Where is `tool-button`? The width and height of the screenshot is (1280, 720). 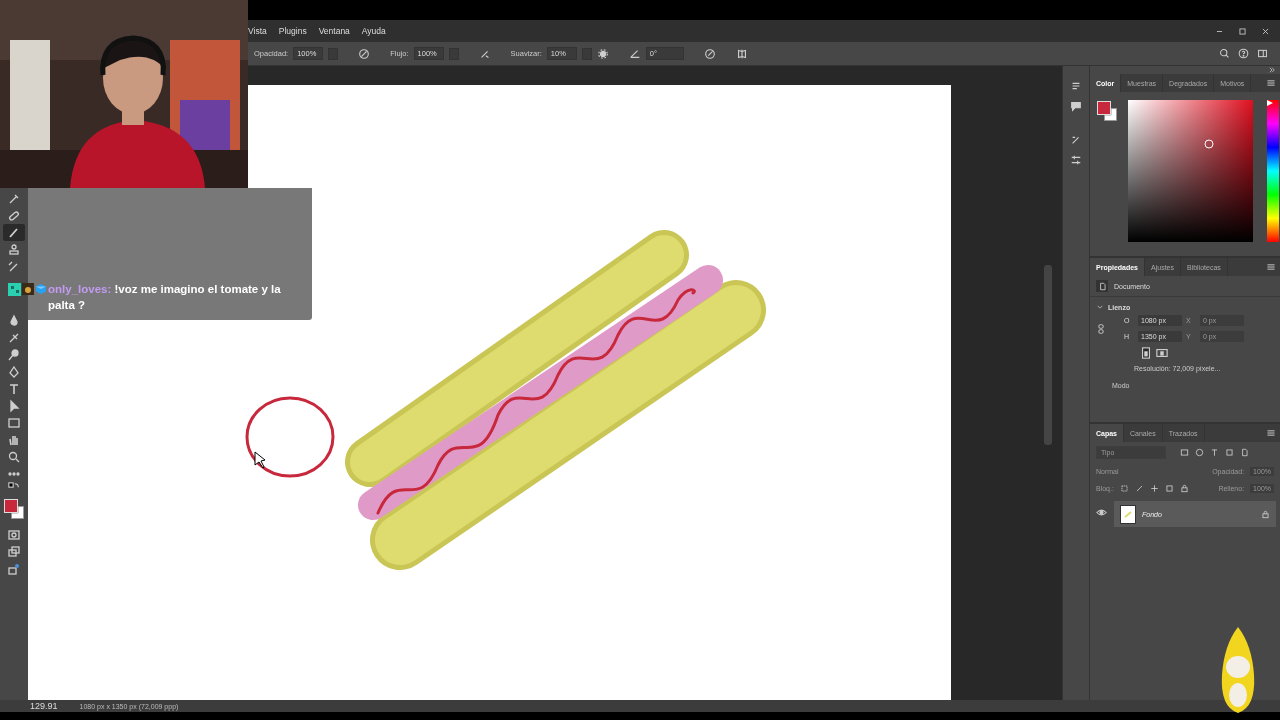
tool-button is located at coordinates (14, 232).